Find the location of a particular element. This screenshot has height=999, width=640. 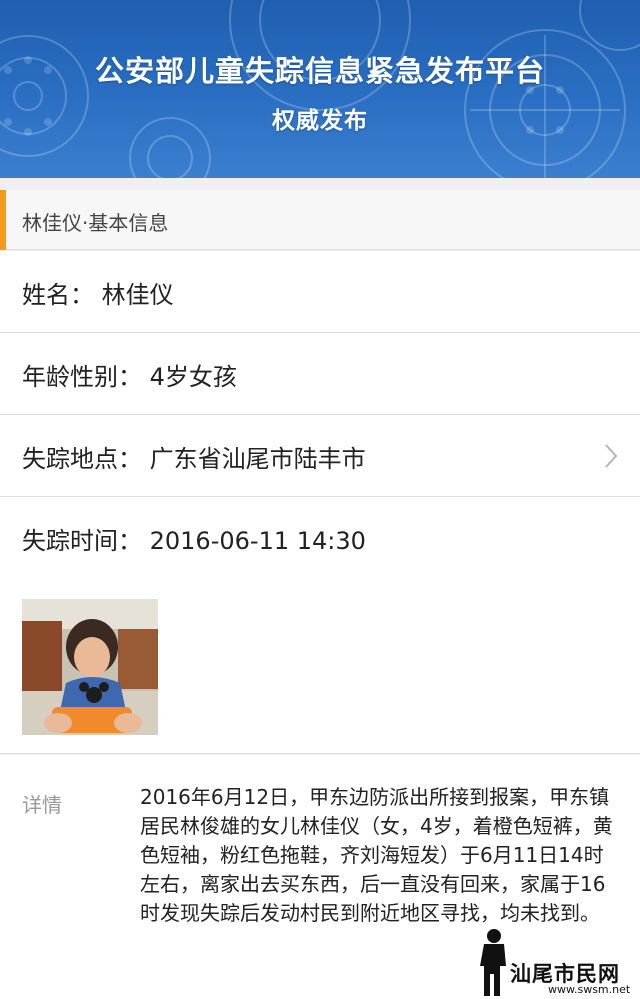

location-row: 失踪地点： 广东省汕尾市陆丰市 is located at coordinates (320, 456).